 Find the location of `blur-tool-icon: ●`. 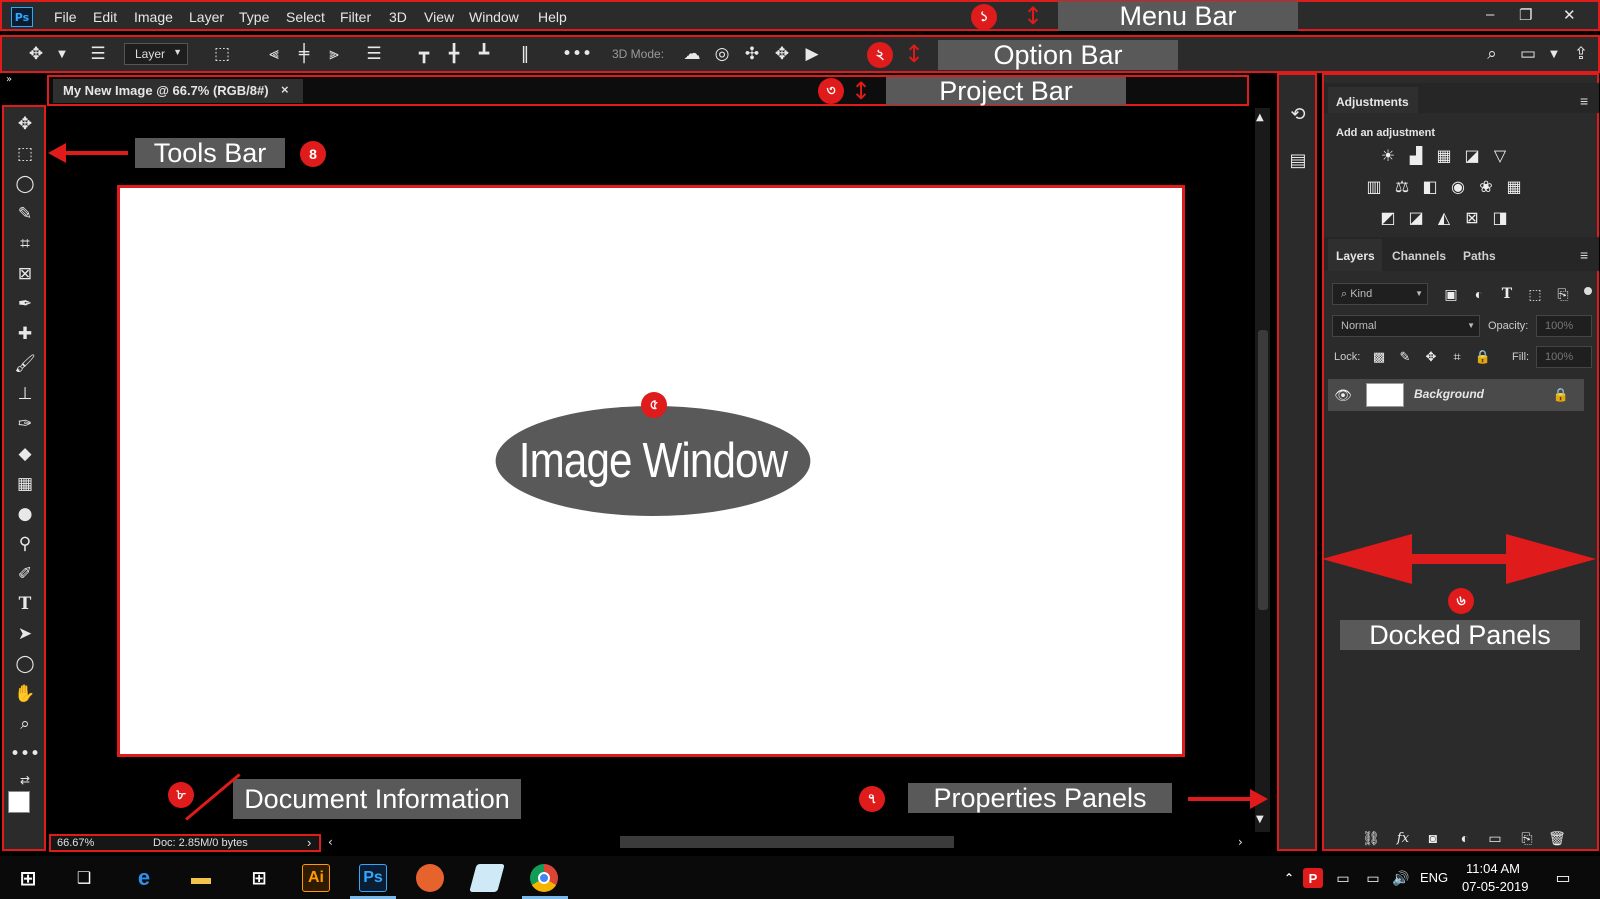

blur-tool-icon: ● is located at coordinates (25, 514).